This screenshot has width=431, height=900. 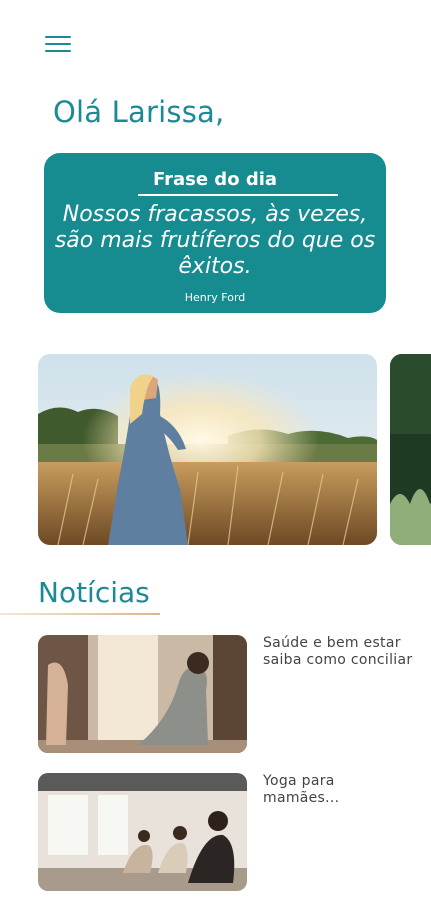 I want to click on greeting-title: Olá Larissa,, so click(x=139, y=112).